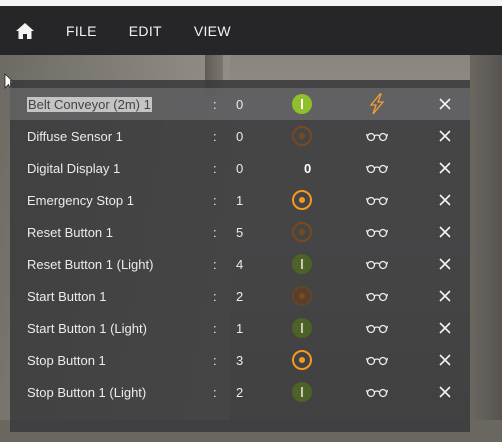 The image size is (502, 442). Describe the element at coordinates (81, 30) in the screenshot. I see `menu-file: FILE` at that location.